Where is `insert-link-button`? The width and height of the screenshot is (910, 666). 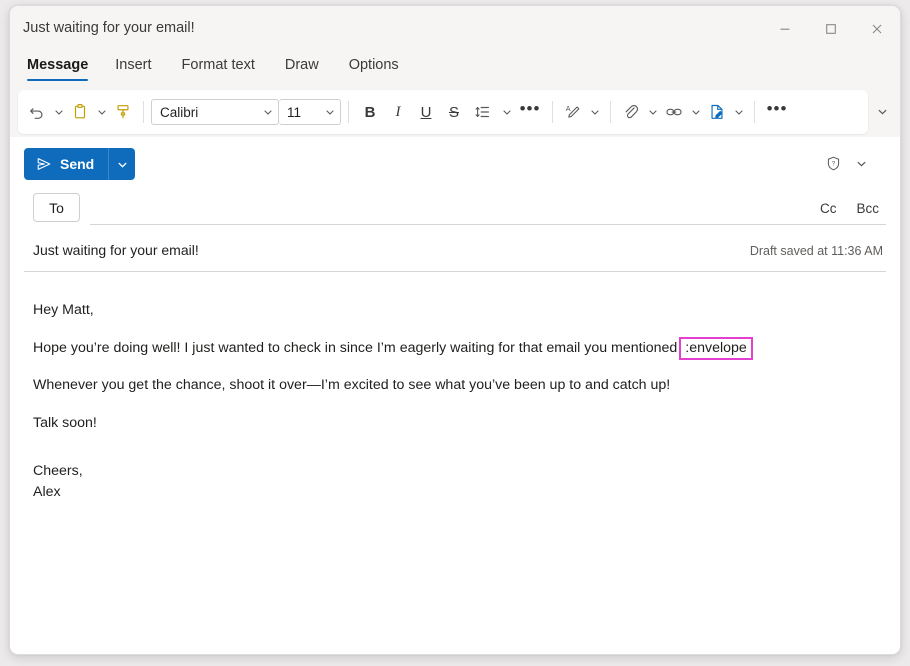 insert-link-button is located at coordinates (674, 112).